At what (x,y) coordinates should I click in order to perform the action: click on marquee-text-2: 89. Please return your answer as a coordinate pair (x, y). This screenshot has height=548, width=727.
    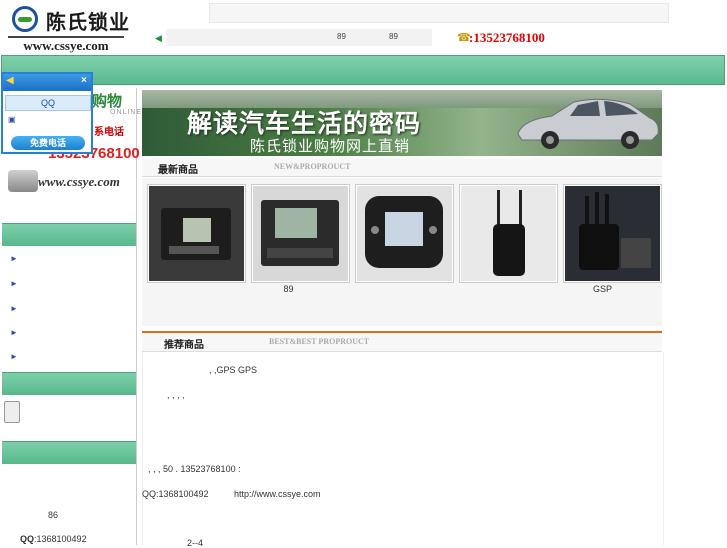
    Looking at the image, I should click on (393, 36).